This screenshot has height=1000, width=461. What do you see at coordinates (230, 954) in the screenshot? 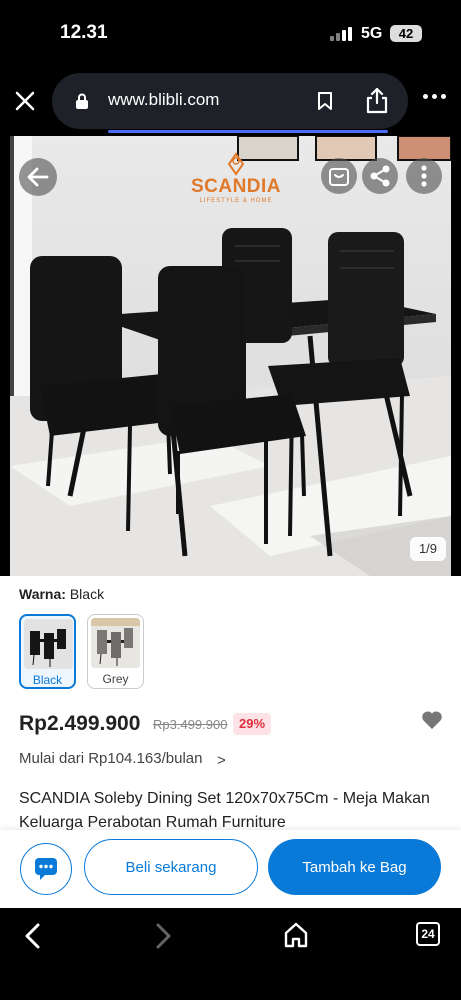
I see `browser-nav-bar: 24` at bounding box center [230, 954].